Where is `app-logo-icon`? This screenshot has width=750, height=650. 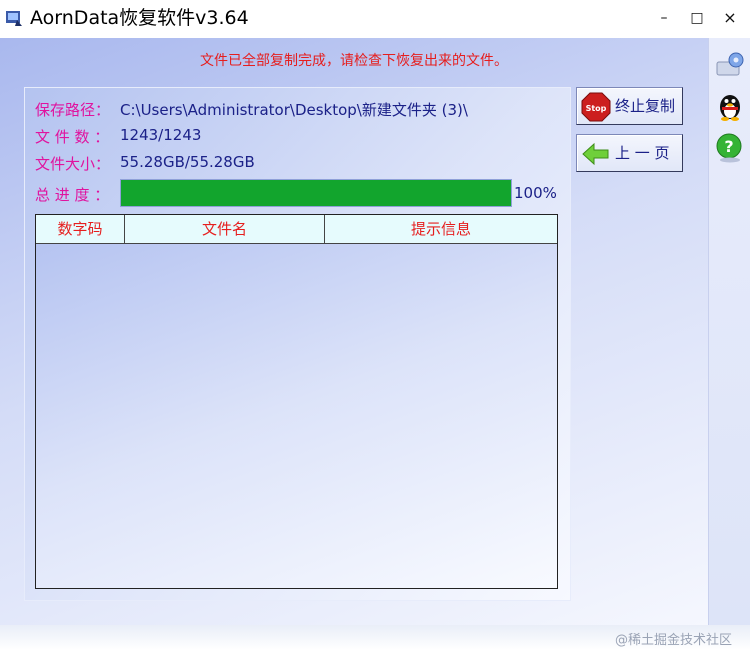 app-logo-icon is located at coordinates (14, 18).